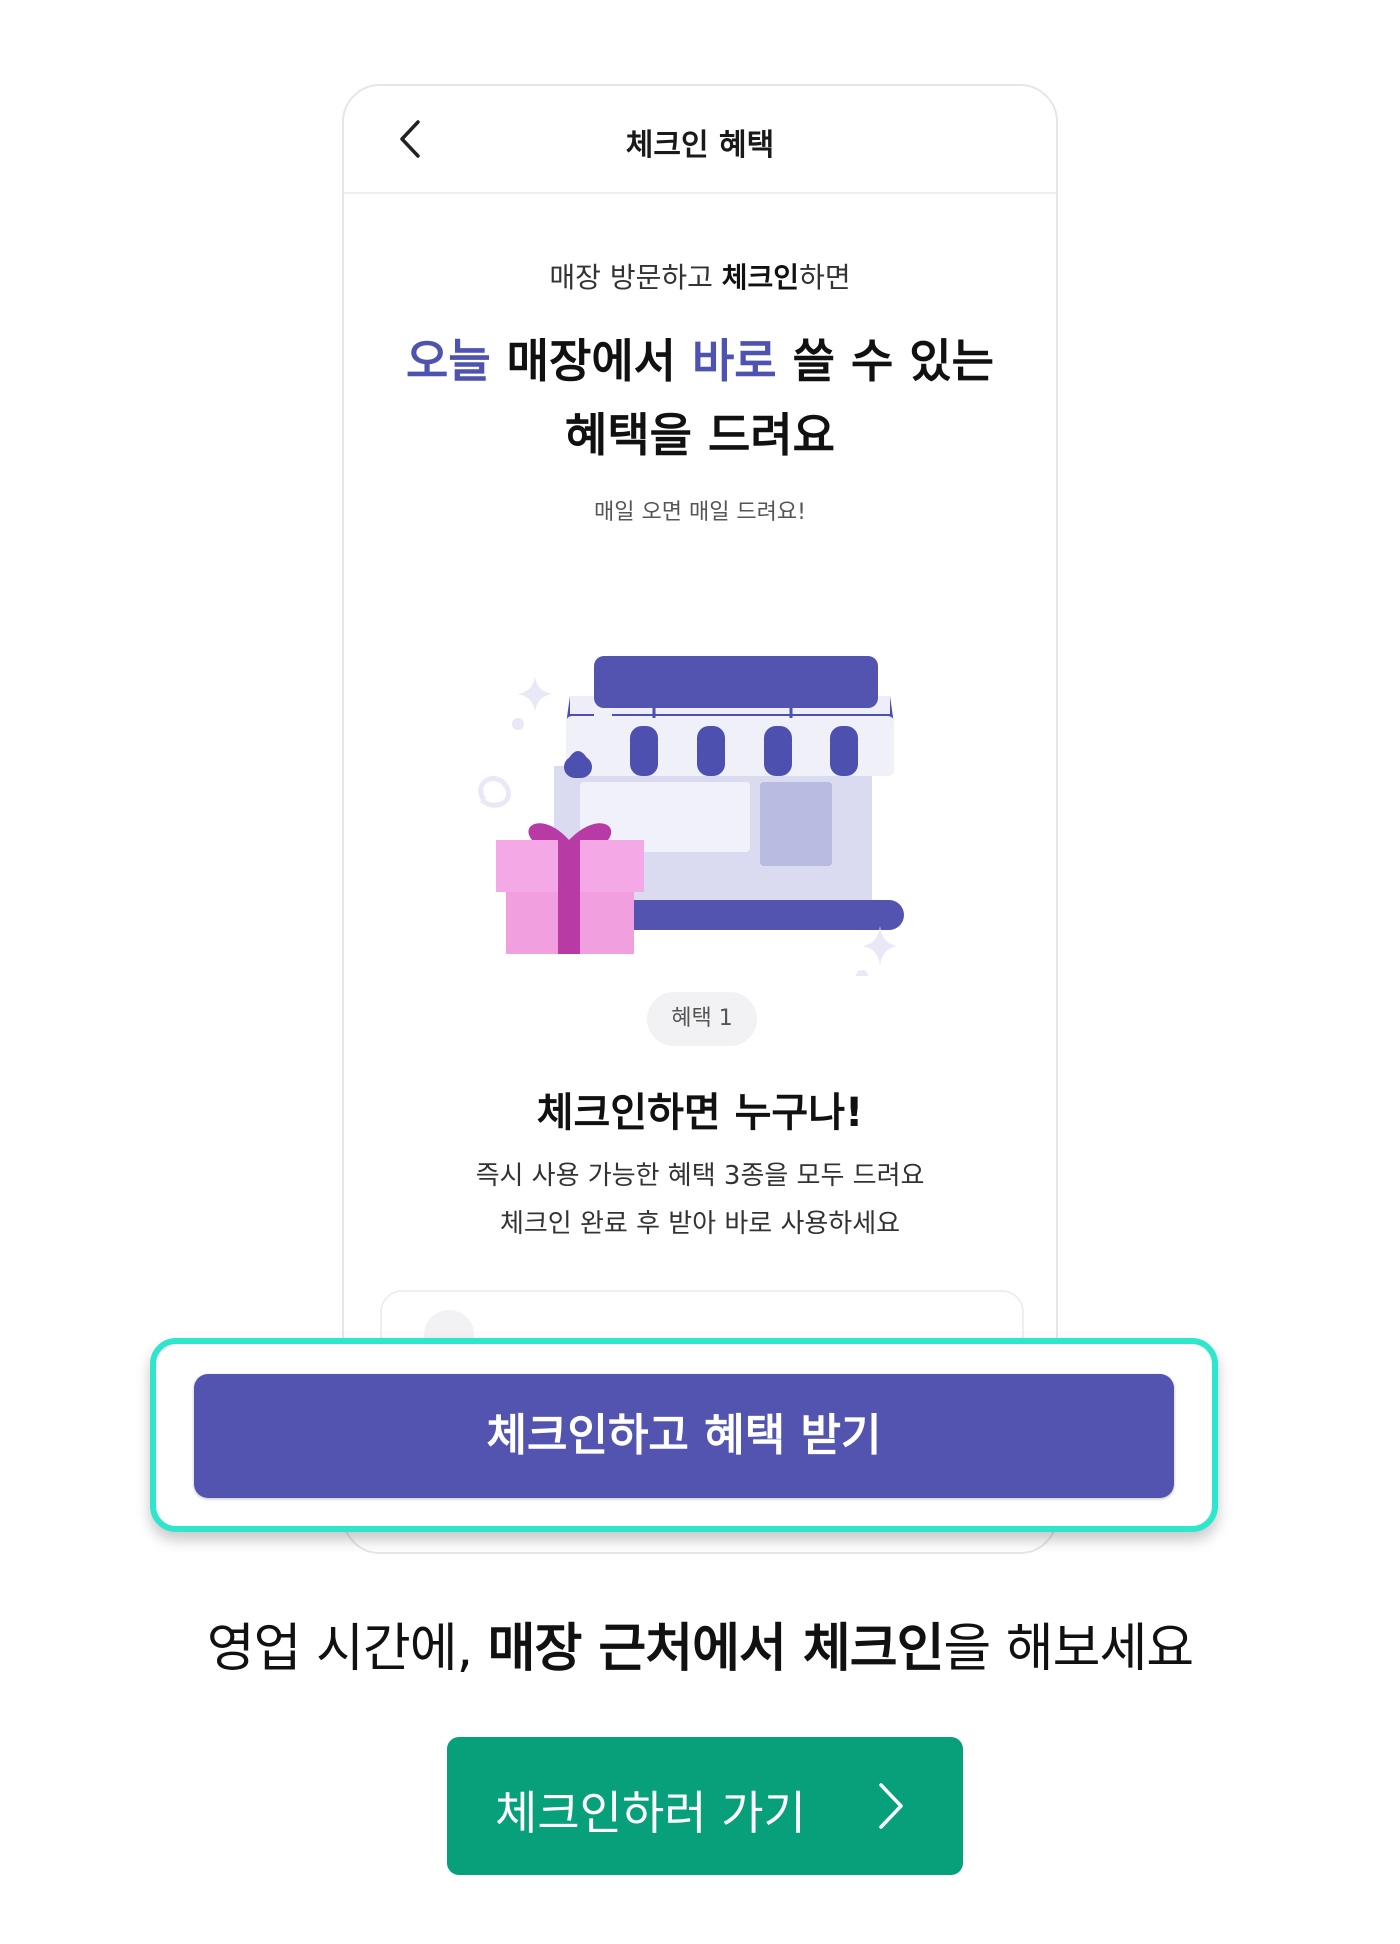 Image resolution: width=1400 pixels, height=1944 pixels. What do you see at coordinates (448, 361) in the screenshot?
I see `headline-accent-today: 오늘` at bounding box center [448, 361].